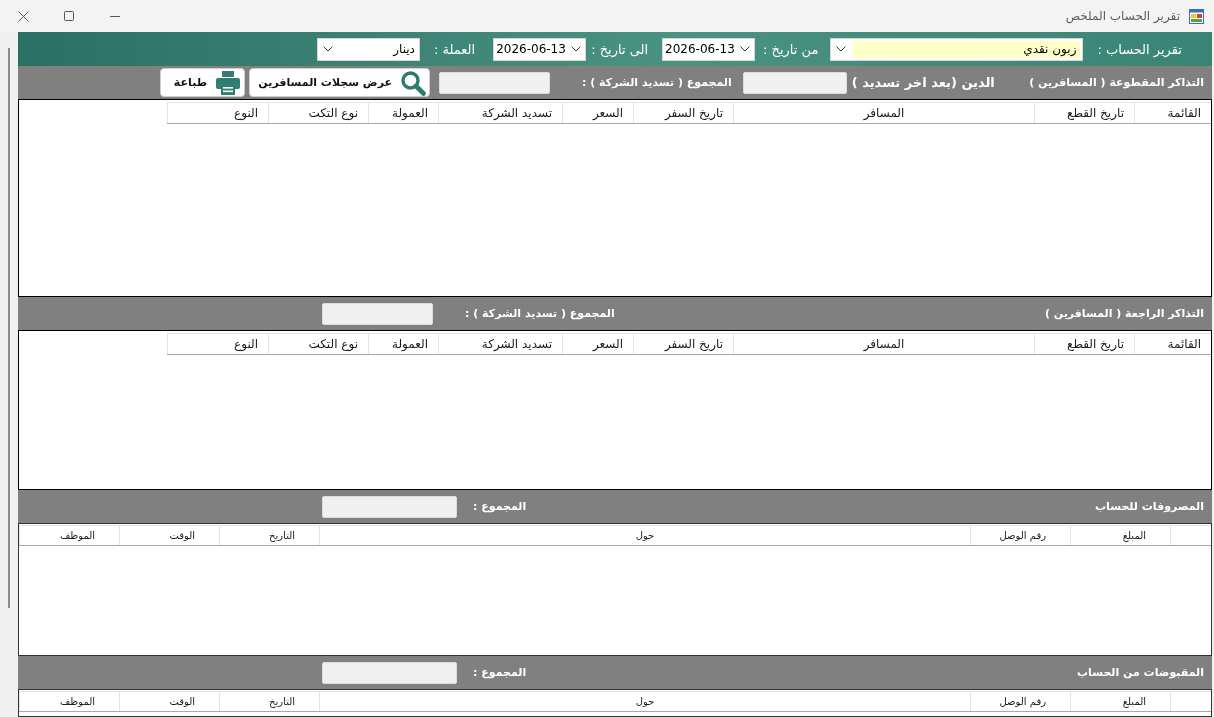  Describe the element at coordinates (368, 49) in the screenshot. I see `currency-dropdown: دينار` at that location.